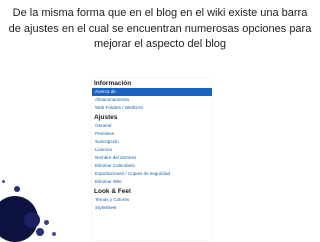  I want to click on sidebar-item-eliminar-wiki: Eliminar Wiki, so click(152, 182).